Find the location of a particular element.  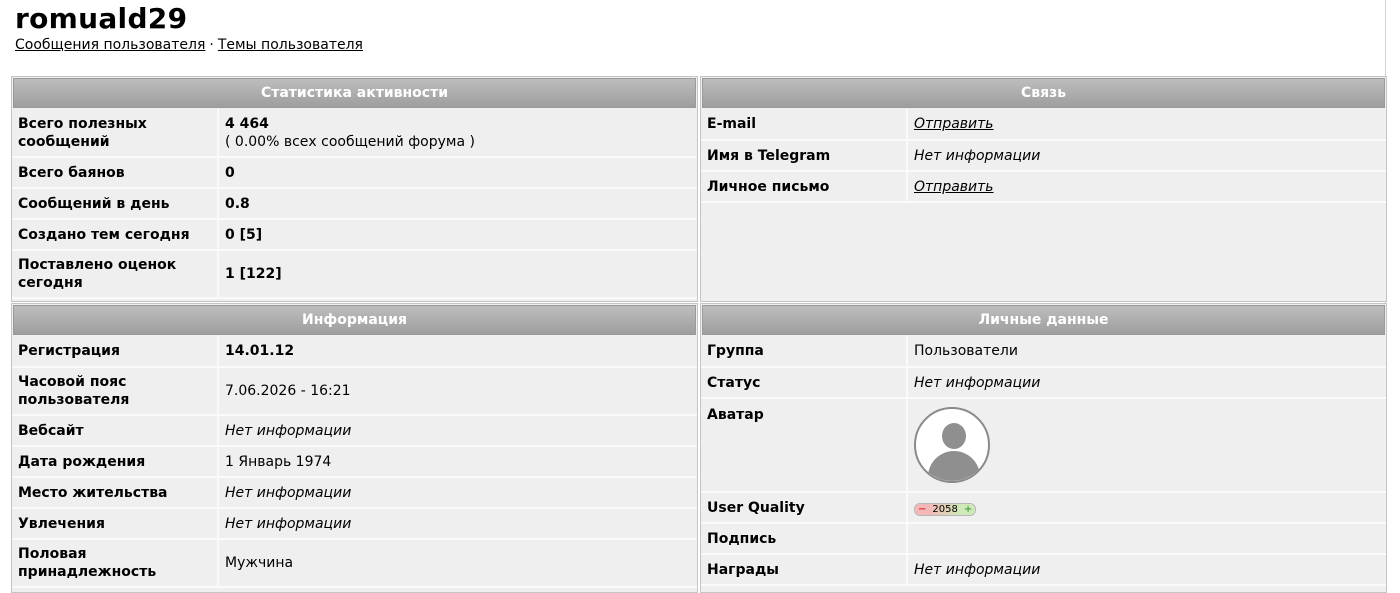

row-label: Награды is located at coordinates (804, 570).